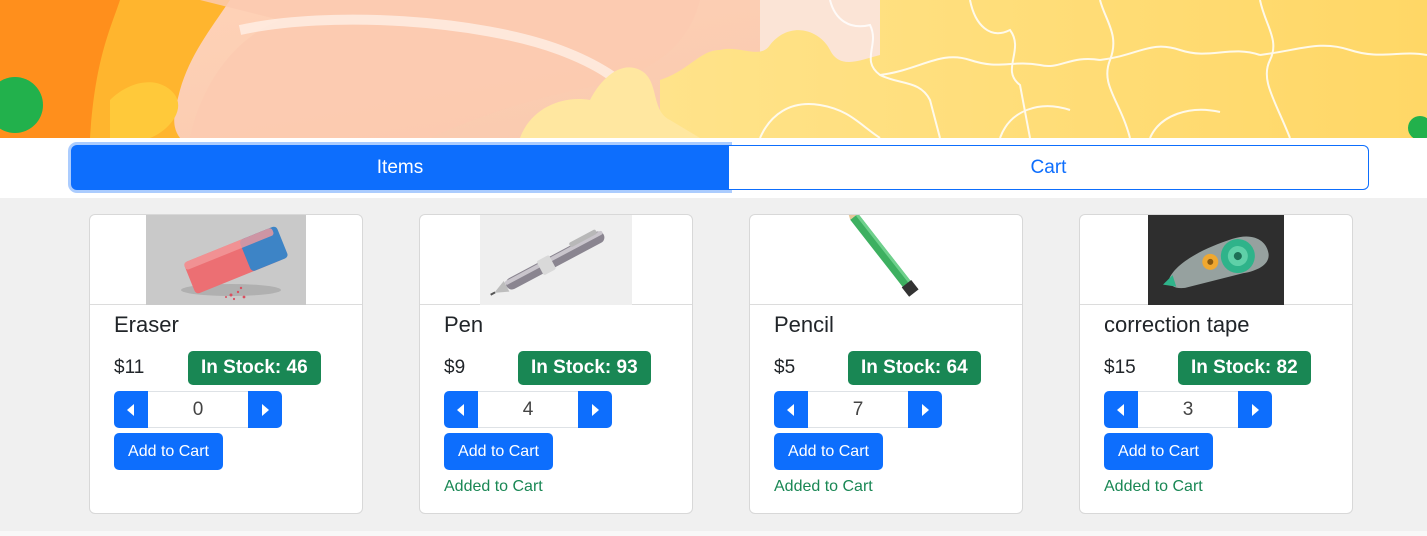  What do you see at coordinates (1244, 368) in the screenshot?
I see `stock-badge: In Stock: 82` at bounding box center [1244, 368].